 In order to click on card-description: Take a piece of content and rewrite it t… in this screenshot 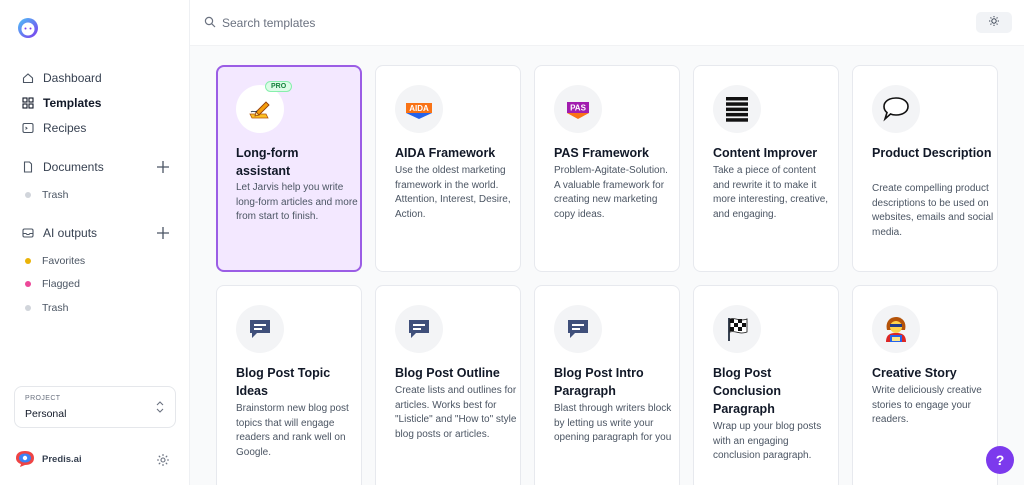, I will do `click(771, 192)`.